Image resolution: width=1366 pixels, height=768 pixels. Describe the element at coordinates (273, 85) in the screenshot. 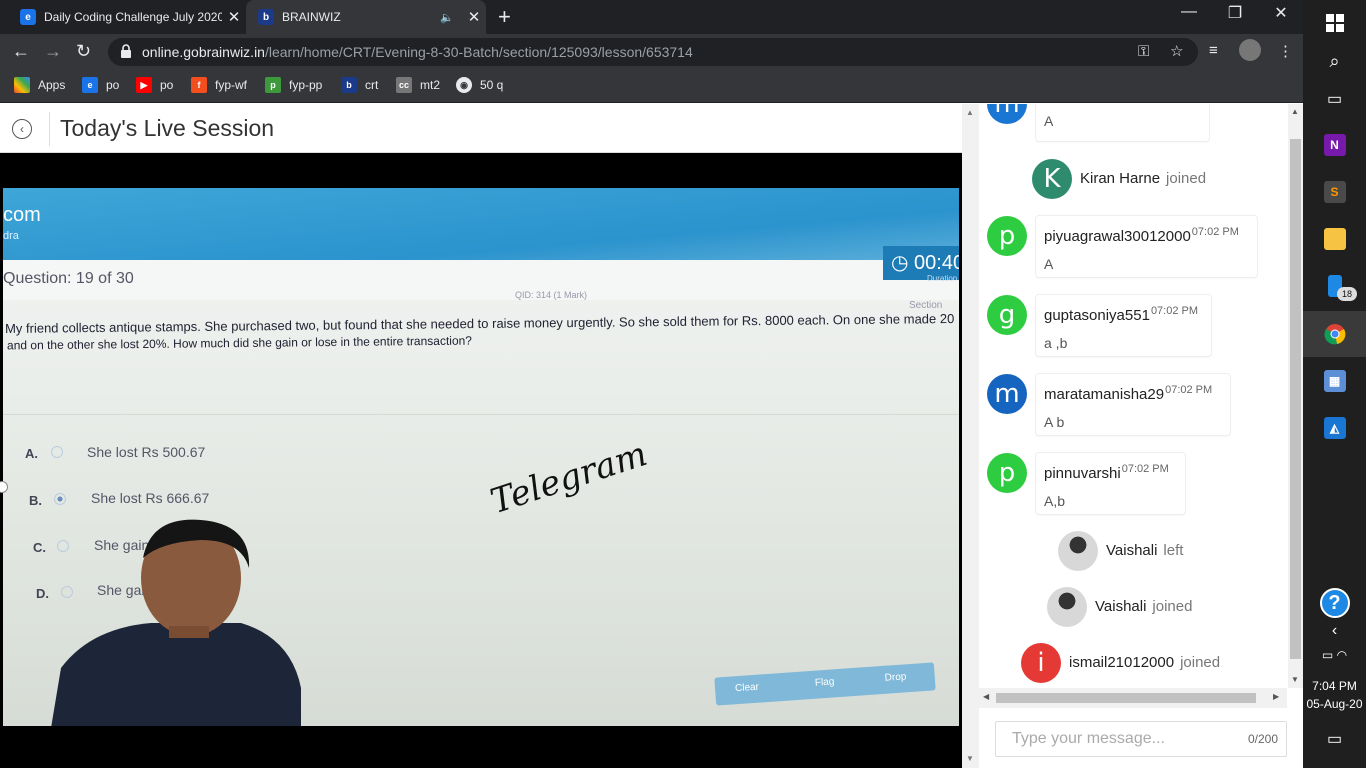

I see `bookmark-favicon-icon: p` at that location.